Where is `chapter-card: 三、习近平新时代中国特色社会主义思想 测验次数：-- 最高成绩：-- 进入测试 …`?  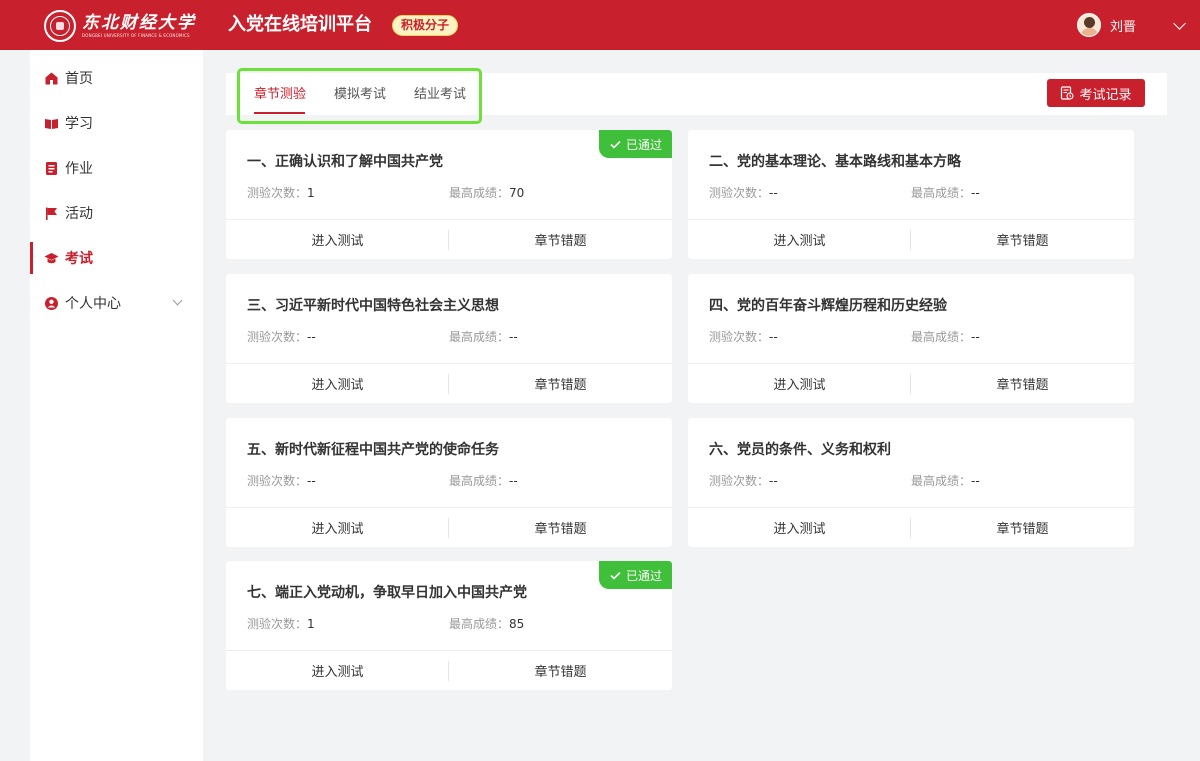 chapter-card: 三、习近平新时代中国特色社会主义思想 测验次数：-- 最高成绩：-- 进入测试 … is located at coordinates (449, 338).